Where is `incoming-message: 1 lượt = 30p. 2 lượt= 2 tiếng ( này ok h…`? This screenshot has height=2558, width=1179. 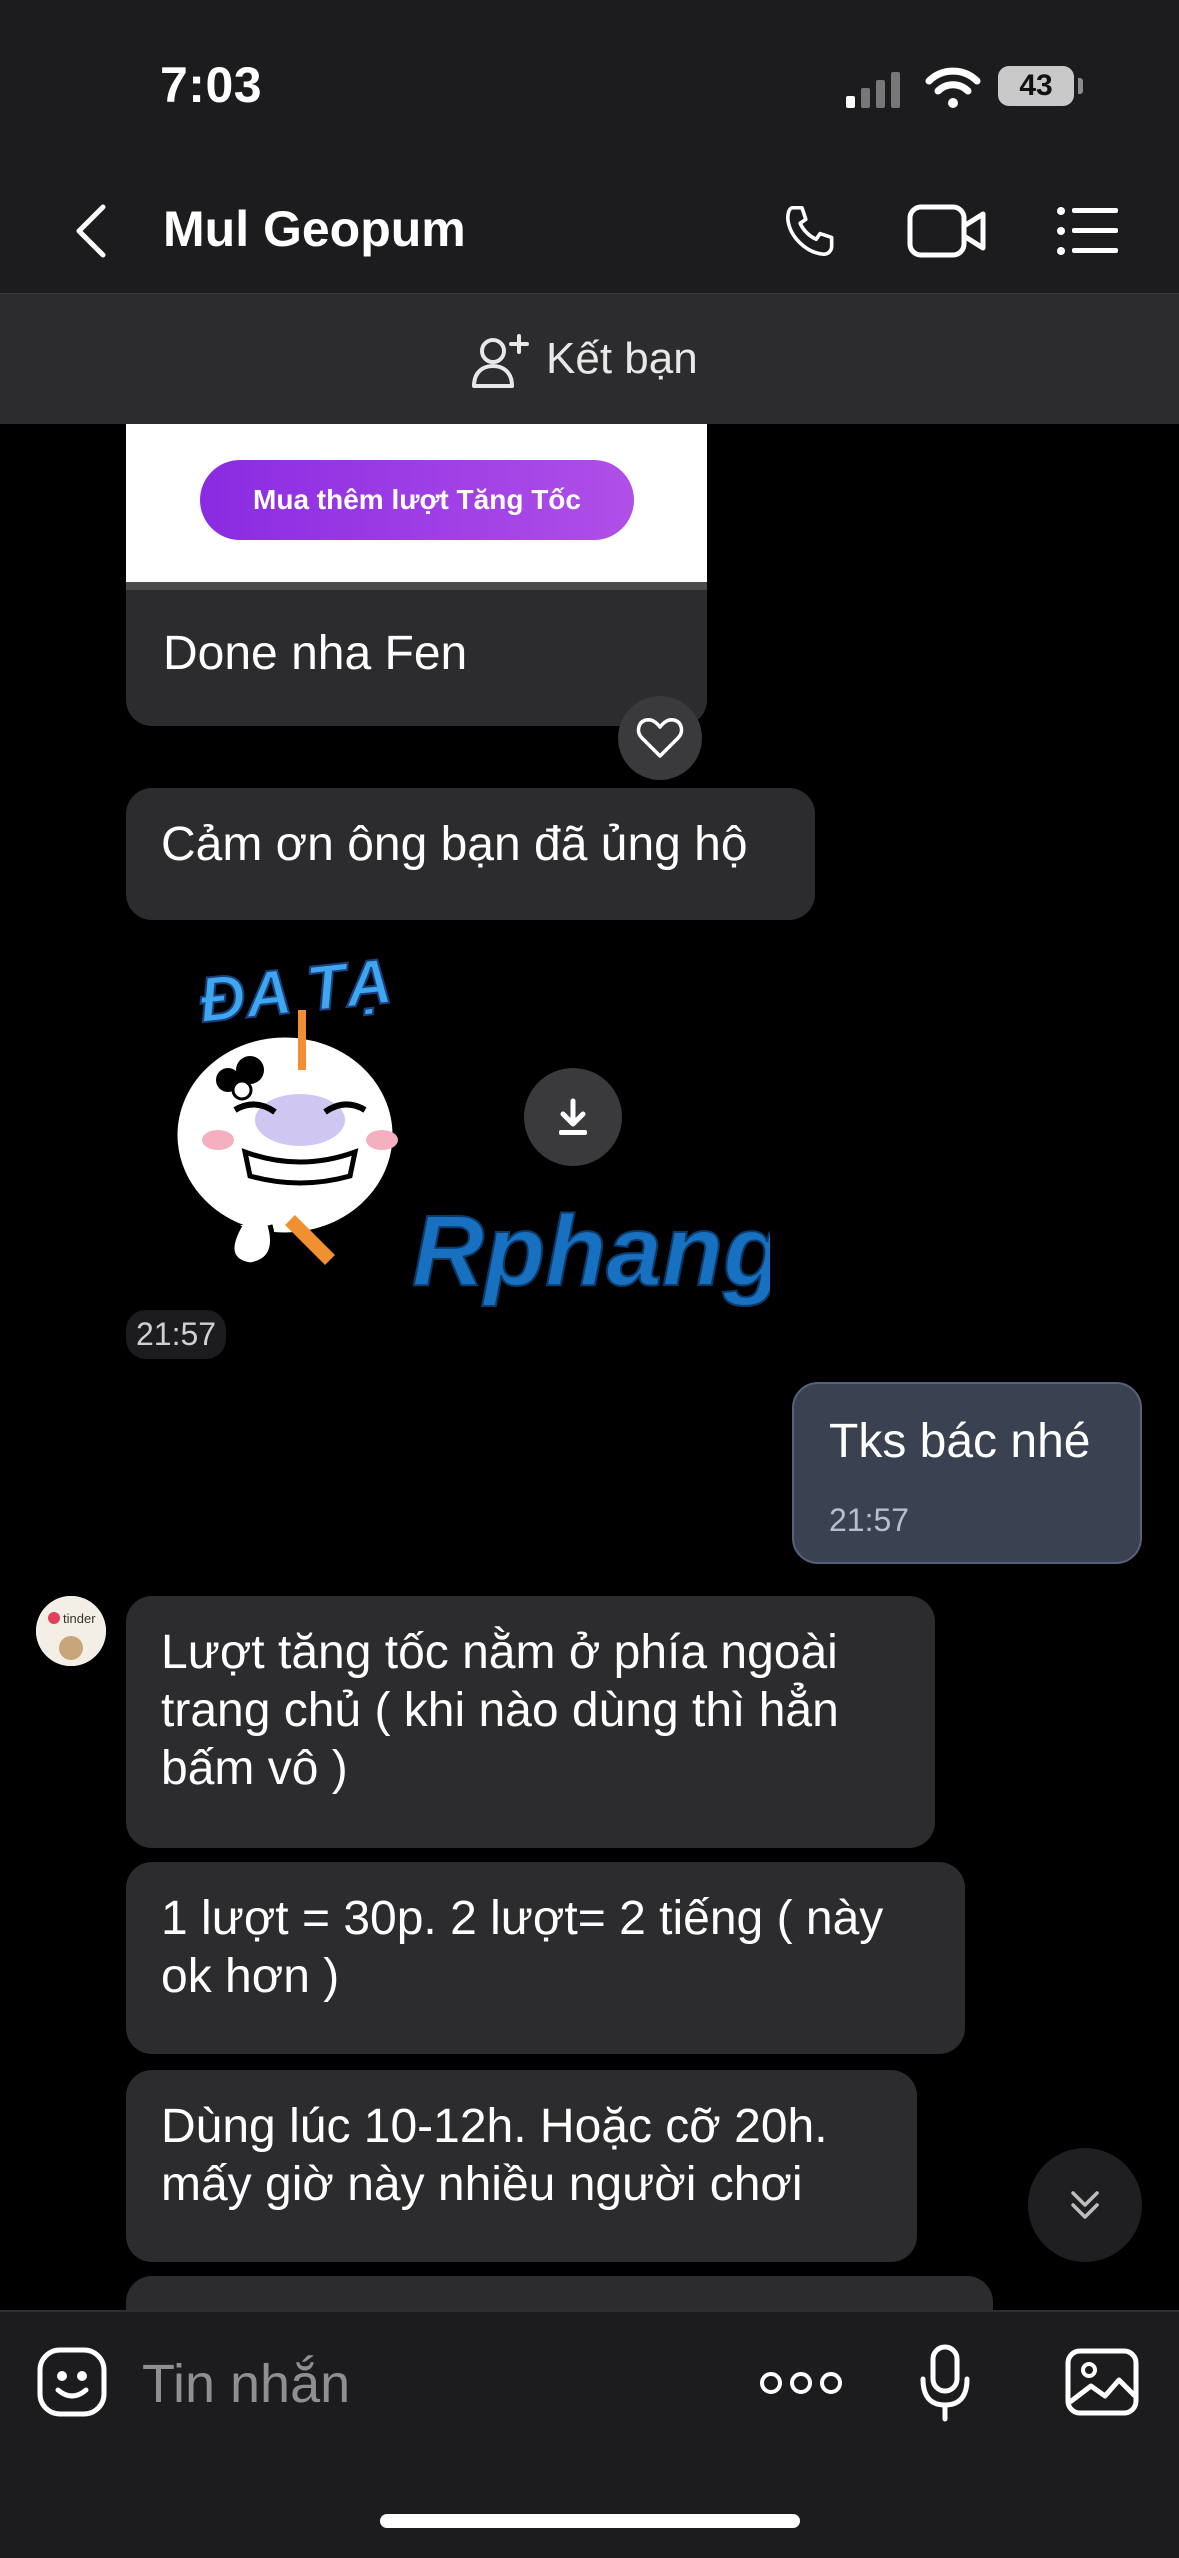 incoming-message: 1 lượt = 30p. 2 lượt= 2 tiếng ( này ok h… is located at coordinates (545, 1958).